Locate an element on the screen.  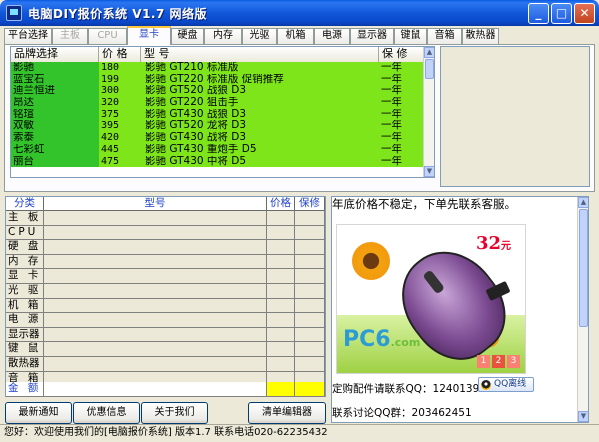
brand-cell: 双敏 is located at coordinates (55, 126).